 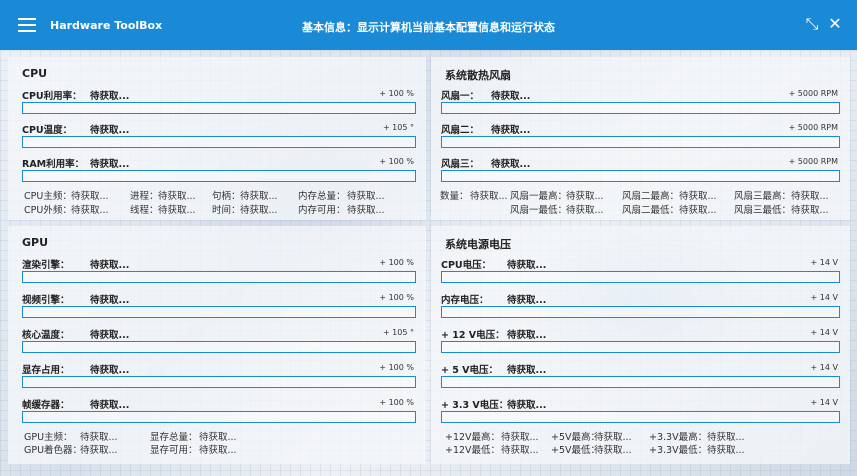 I want to click on info-label: 风扇二最低：, so click(x=651, y=210).